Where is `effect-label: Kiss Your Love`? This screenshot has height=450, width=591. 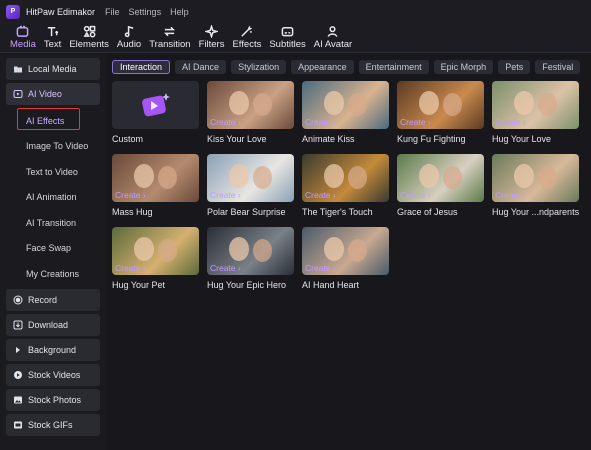
effect-label: Kiss Your Love is located at coordinates (237, 139).